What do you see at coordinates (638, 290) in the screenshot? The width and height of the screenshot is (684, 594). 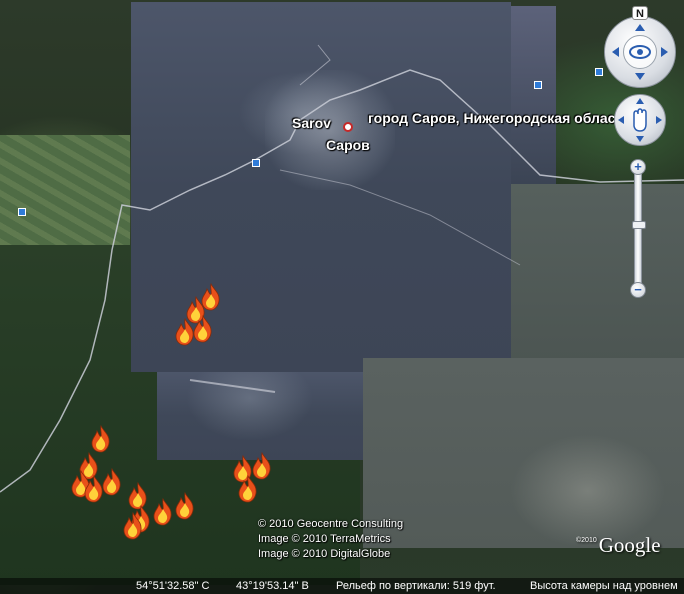 I see `zoom-out-button: −` at bounding box center [638, 290].